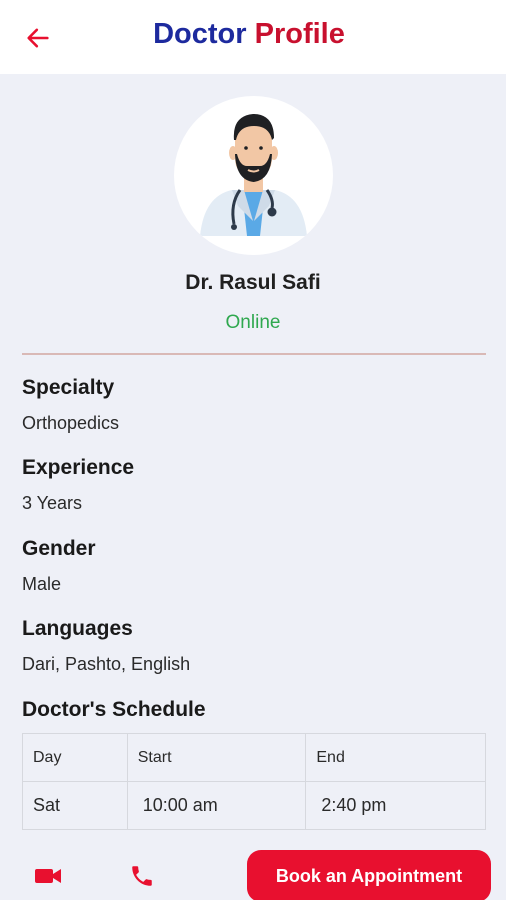  Describe the element at coordinates (395, 805) in the screenshot. I see `schedule-end: 2:40 pm` at that location.